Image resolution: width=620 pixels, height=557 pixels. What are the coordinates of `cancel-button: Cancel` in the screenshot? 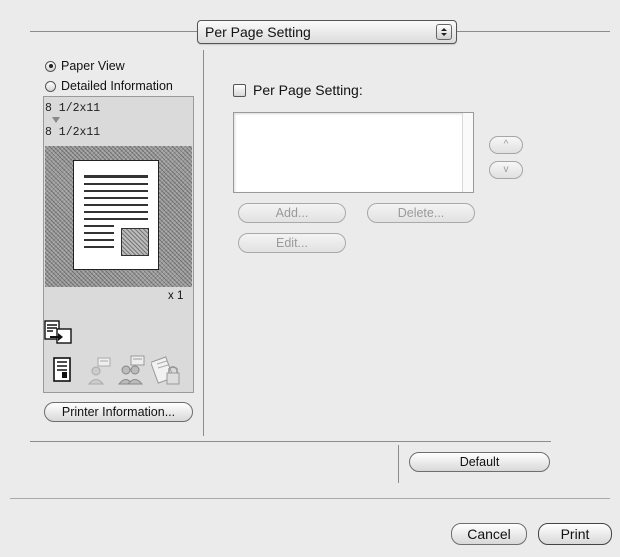 It's located at (489, 534).